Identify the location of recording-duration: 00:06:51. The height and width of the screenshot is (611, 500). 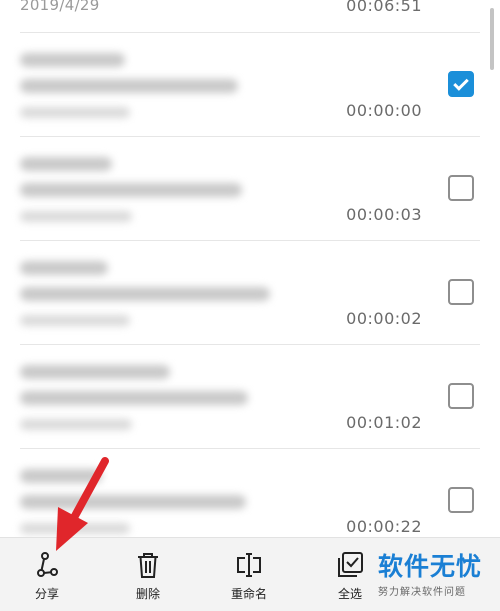
(384, 7).